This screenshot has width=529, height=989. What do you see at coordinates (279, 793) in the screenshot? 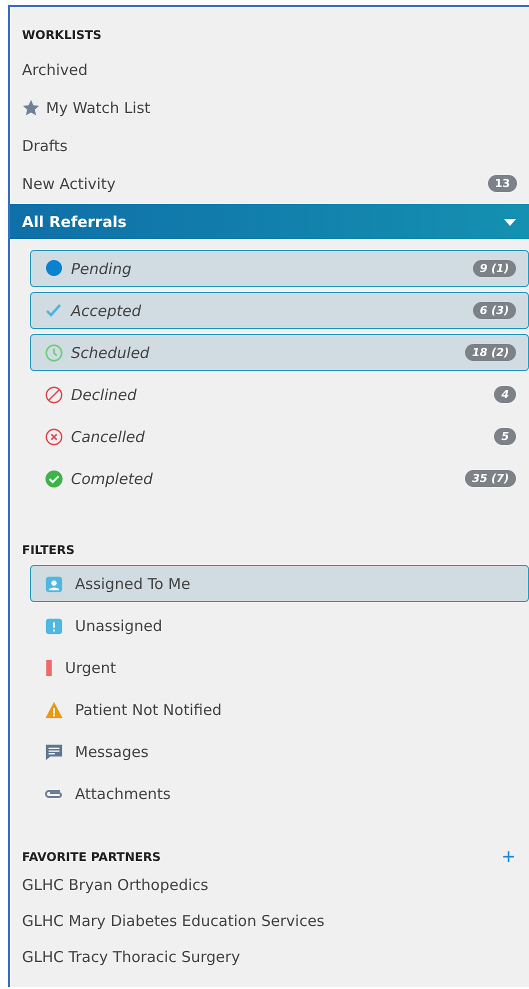
I see `filter-item: Attachments` at bounding box center [279, 793].